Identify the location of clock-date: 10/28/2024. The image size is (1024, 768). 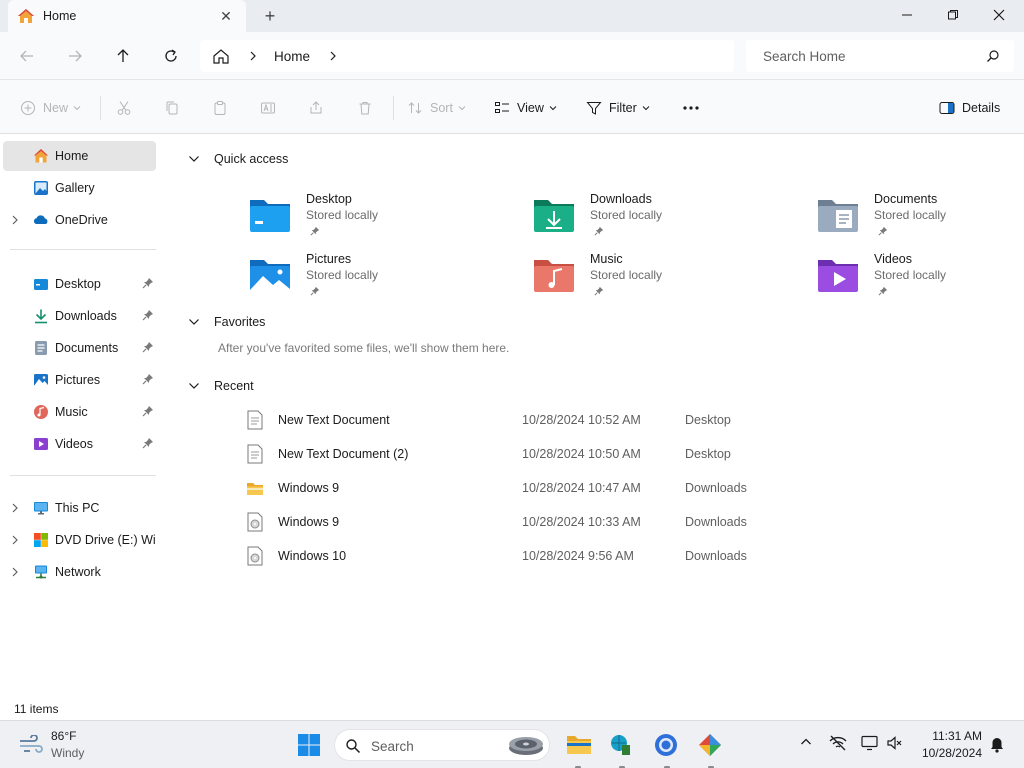
(950, 753).